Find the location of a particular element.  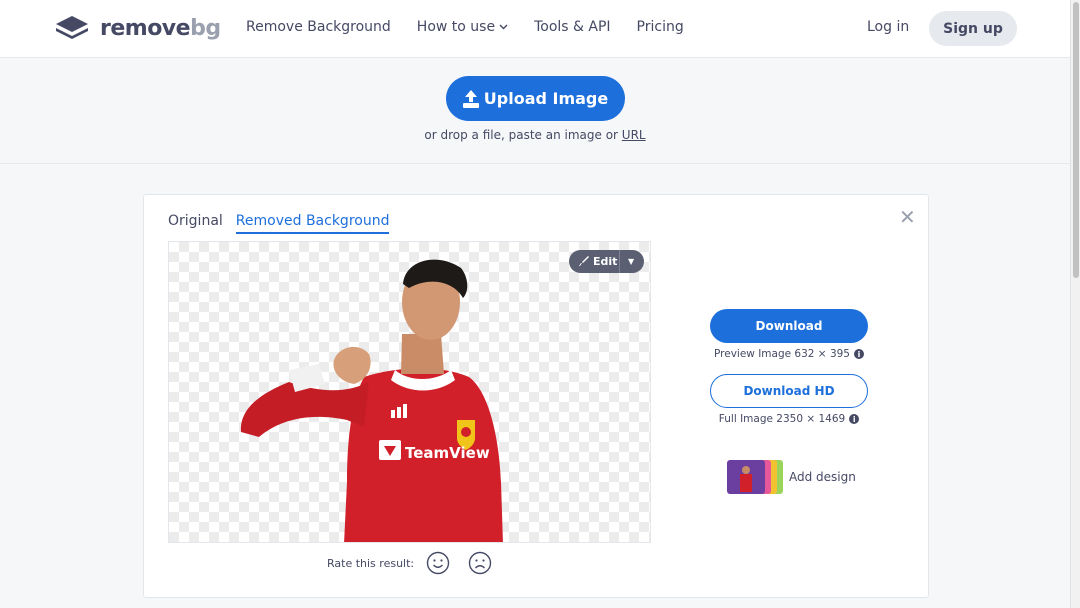

smile-face-icon is located at coordinates (438, 563).